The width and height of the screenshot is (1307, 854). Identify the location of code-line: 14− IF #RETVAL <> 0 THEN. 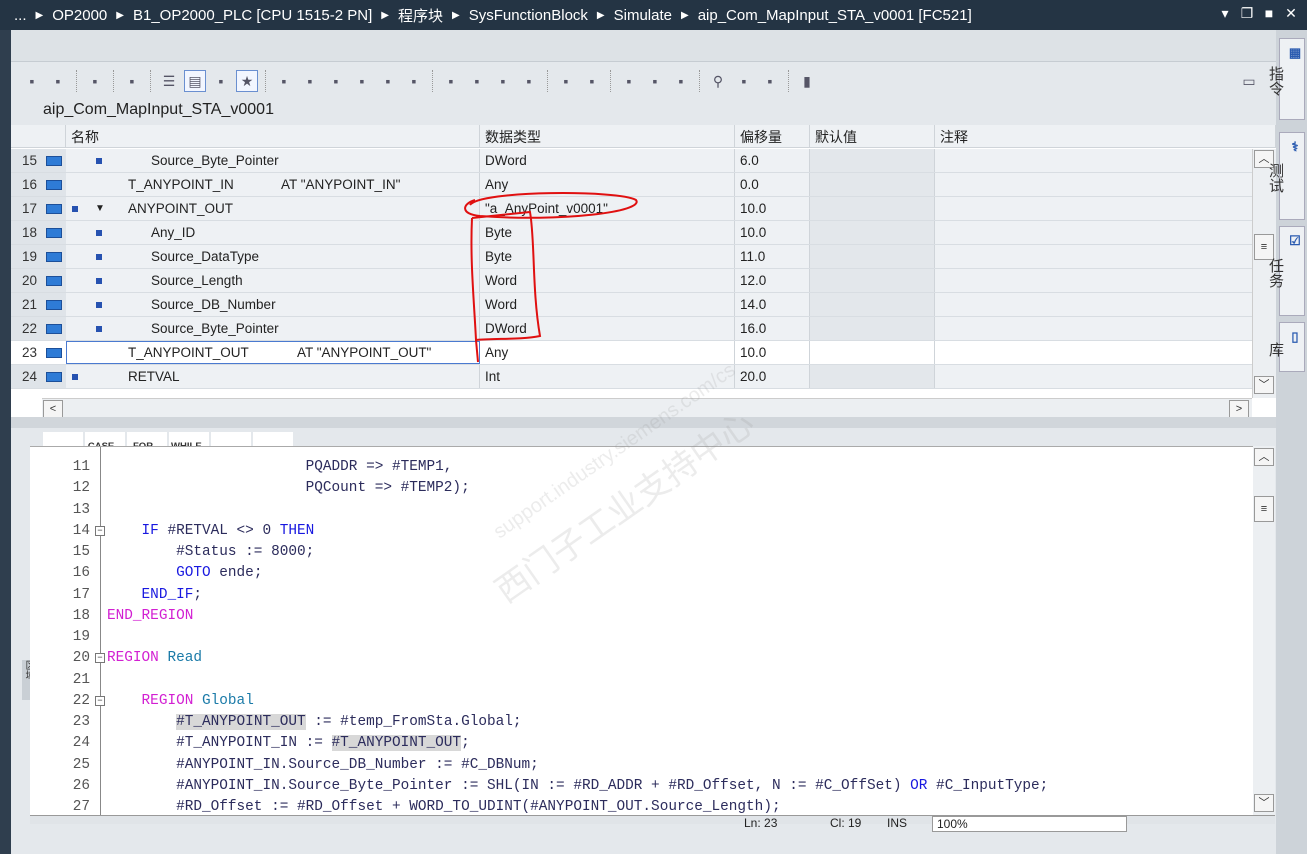
(641, 531).